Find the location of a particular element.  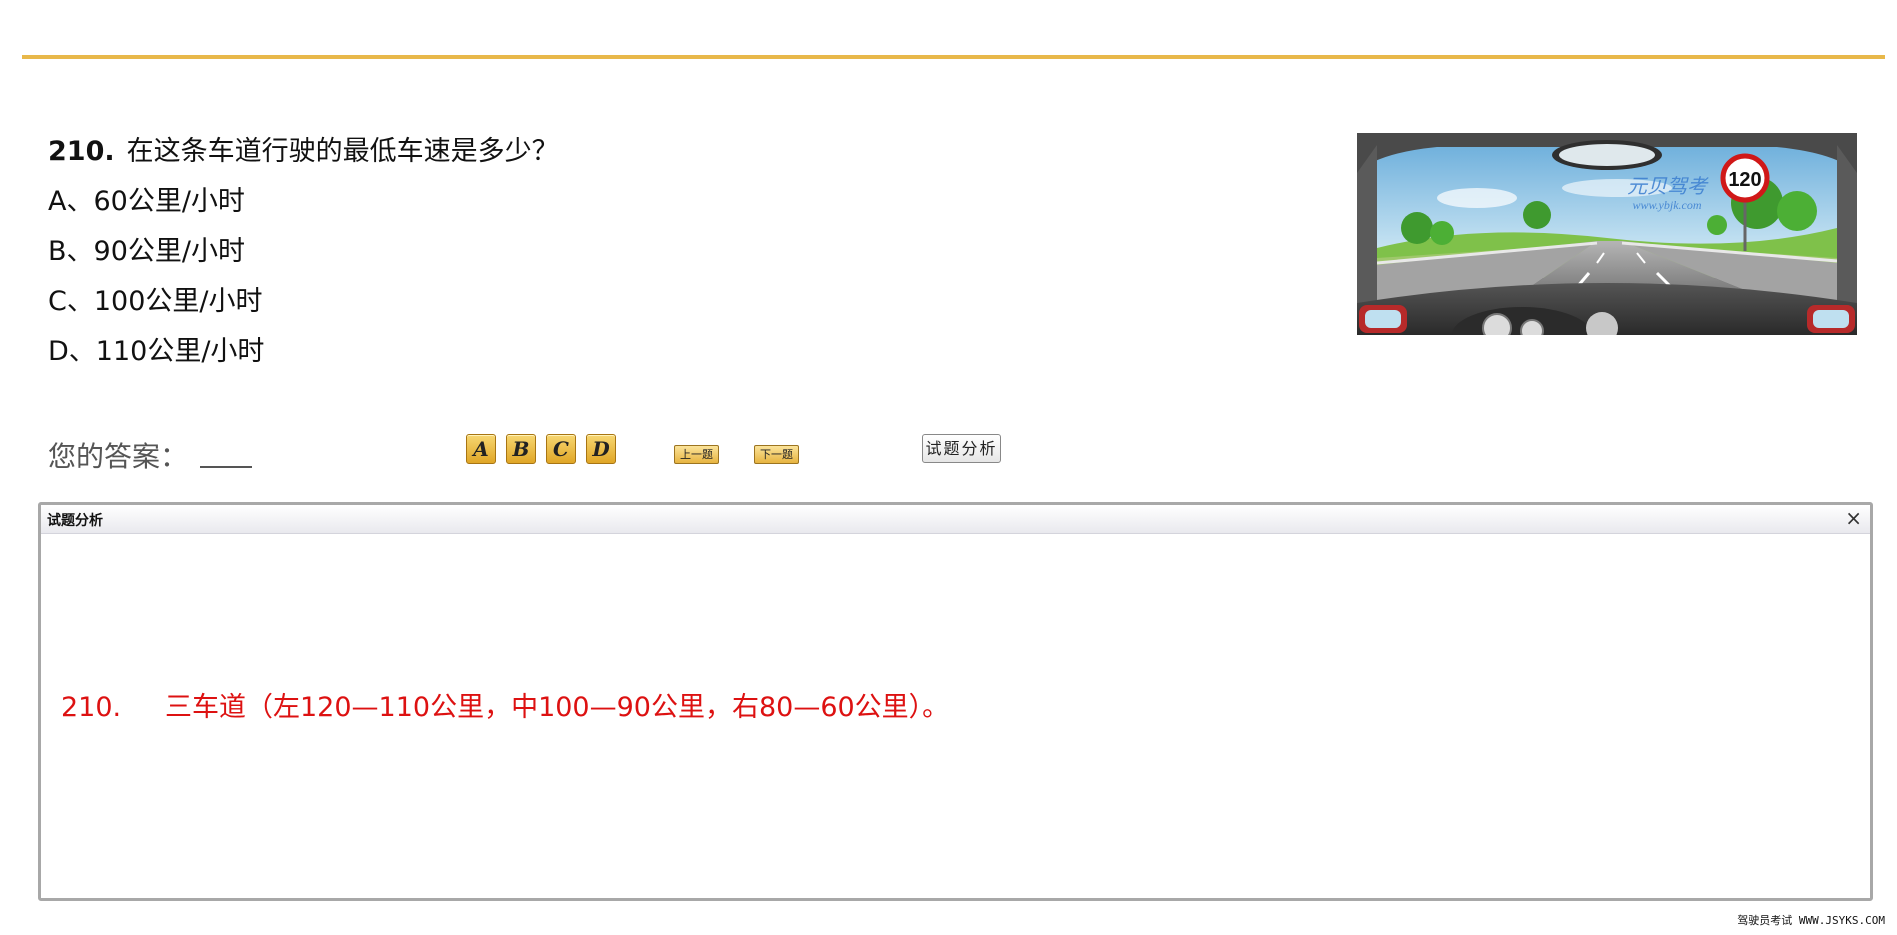

analysis-text: 210. 三车道（左120—110公里，中100—90公里，右80—60公里）。 is located at coordinates (505, 704).